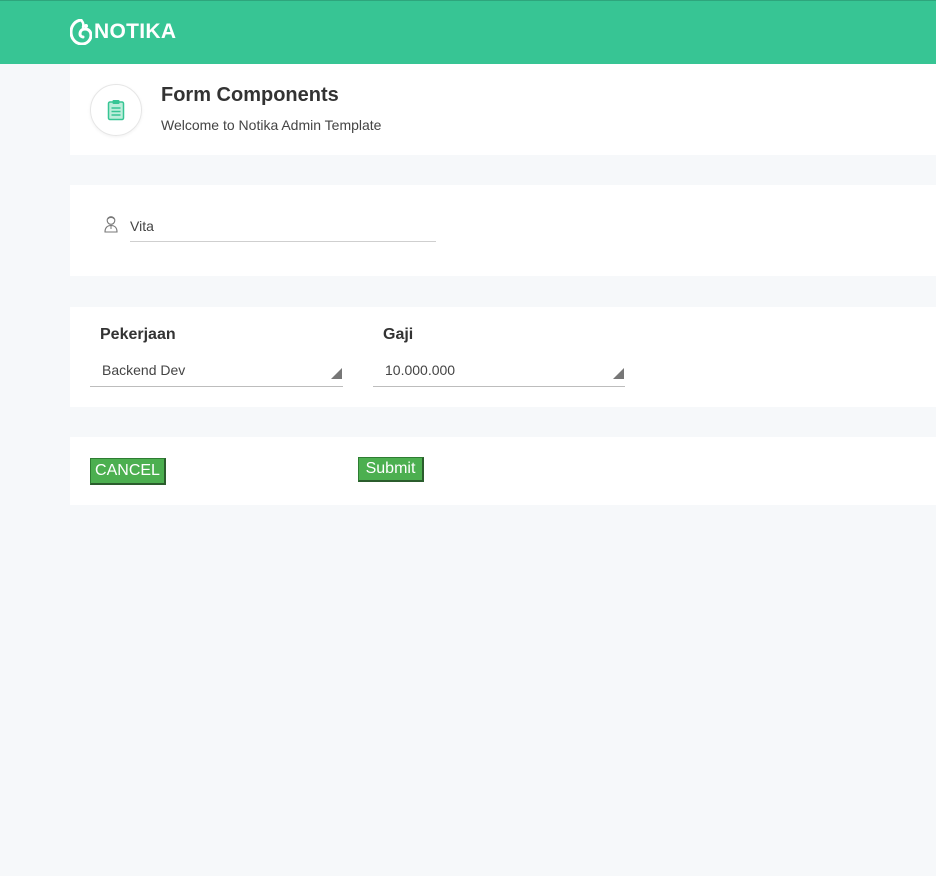  What do you see at coordinates (391, 469) in the screenshot?
I see `submit-button: Submit` at bounding box center [391, 469].